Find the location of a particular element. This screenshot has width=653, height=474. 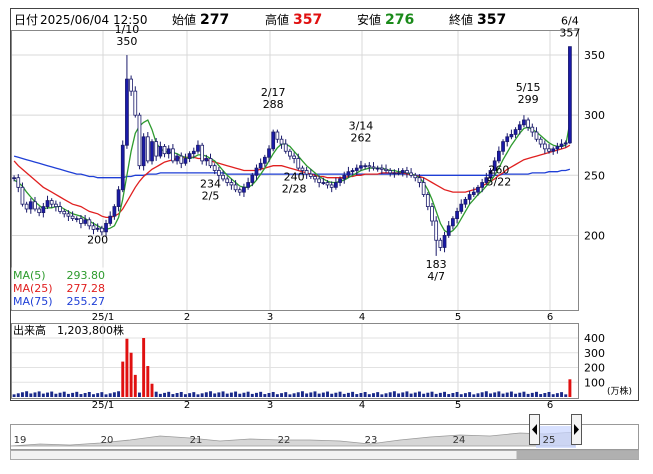

volume-label: 出来高 is located at coordinates (29, 330).